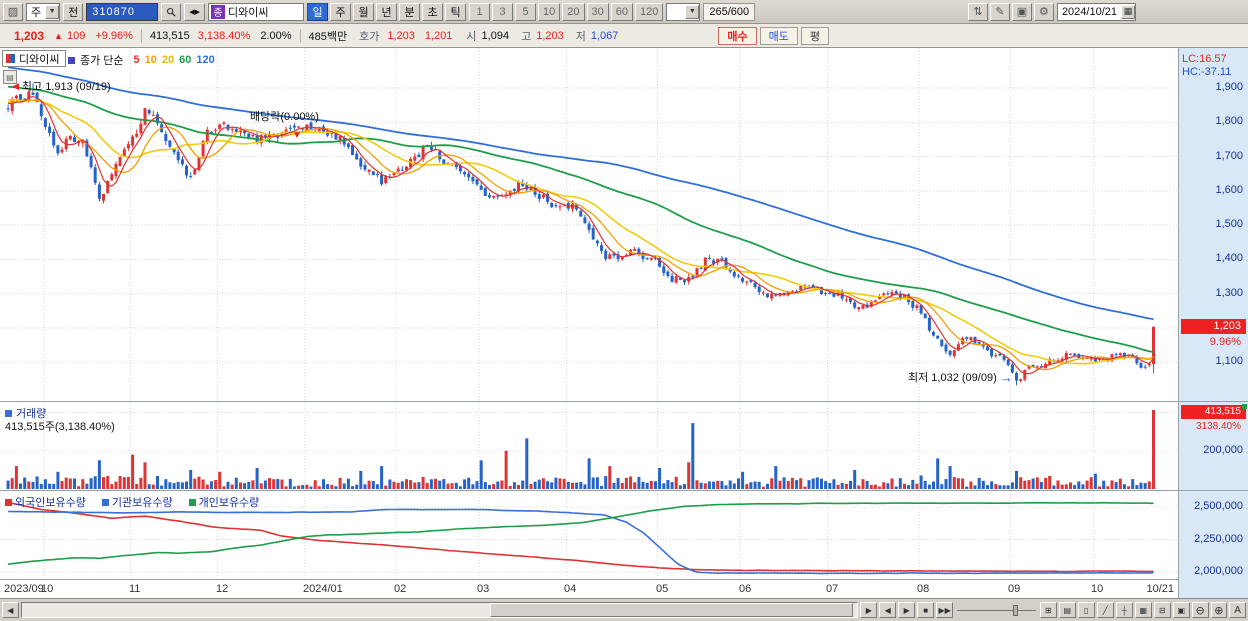  I want to click on scroll-right-button: ▶, so click(869, 610).